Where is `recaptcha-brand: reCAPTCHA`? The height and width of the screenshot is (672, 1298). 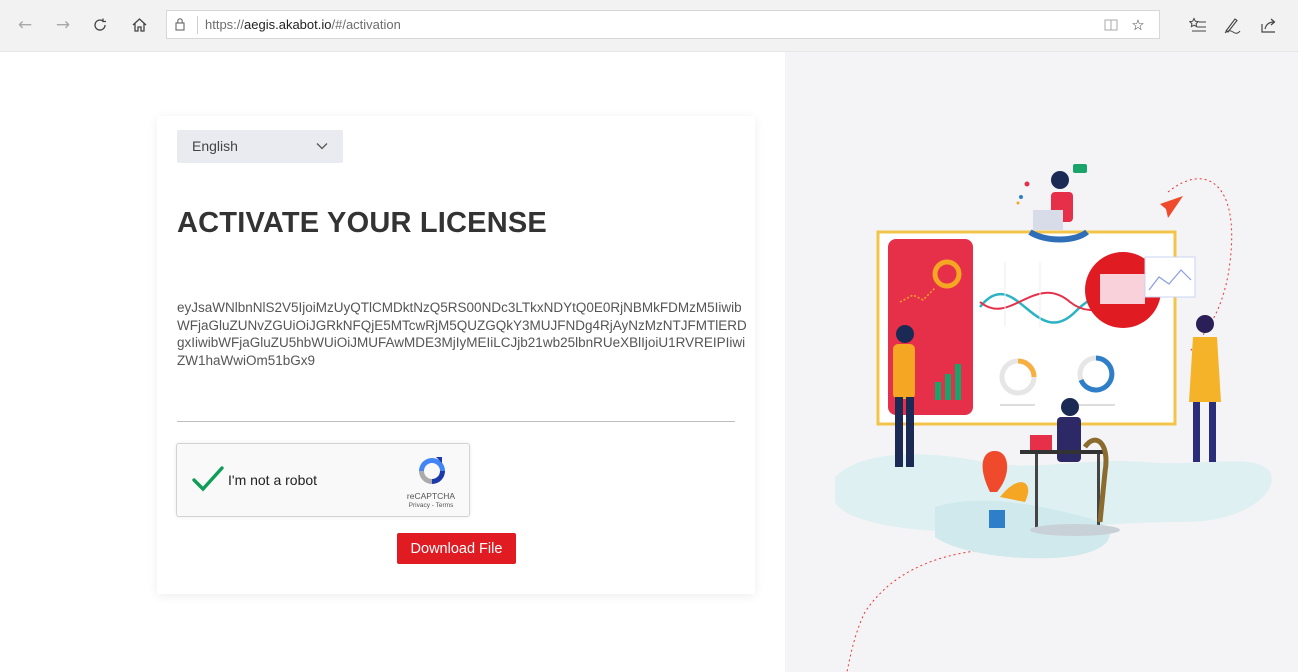
recaptcha-brand: reCAPTCHA is located at coordinates (431, 496).